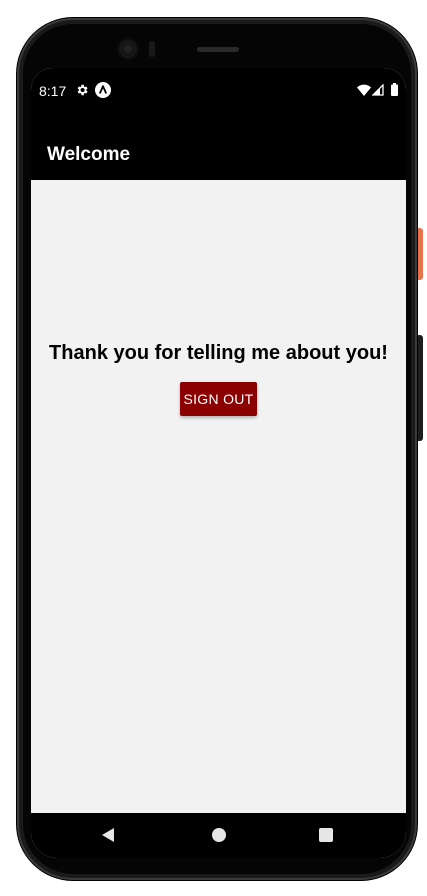  I want to click on navigation-bar, so click(218, 835).